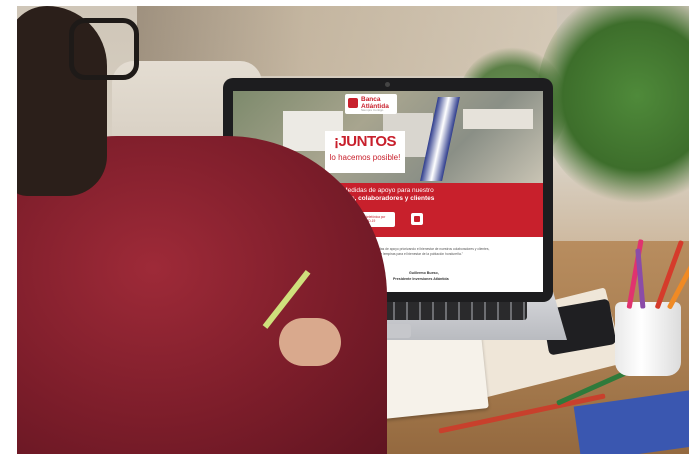 This screenshot has height=454, width=695. What do you see at coordinates (387, 84) in the screenshot?
I see `webcam` at bounding box center [387, 84].